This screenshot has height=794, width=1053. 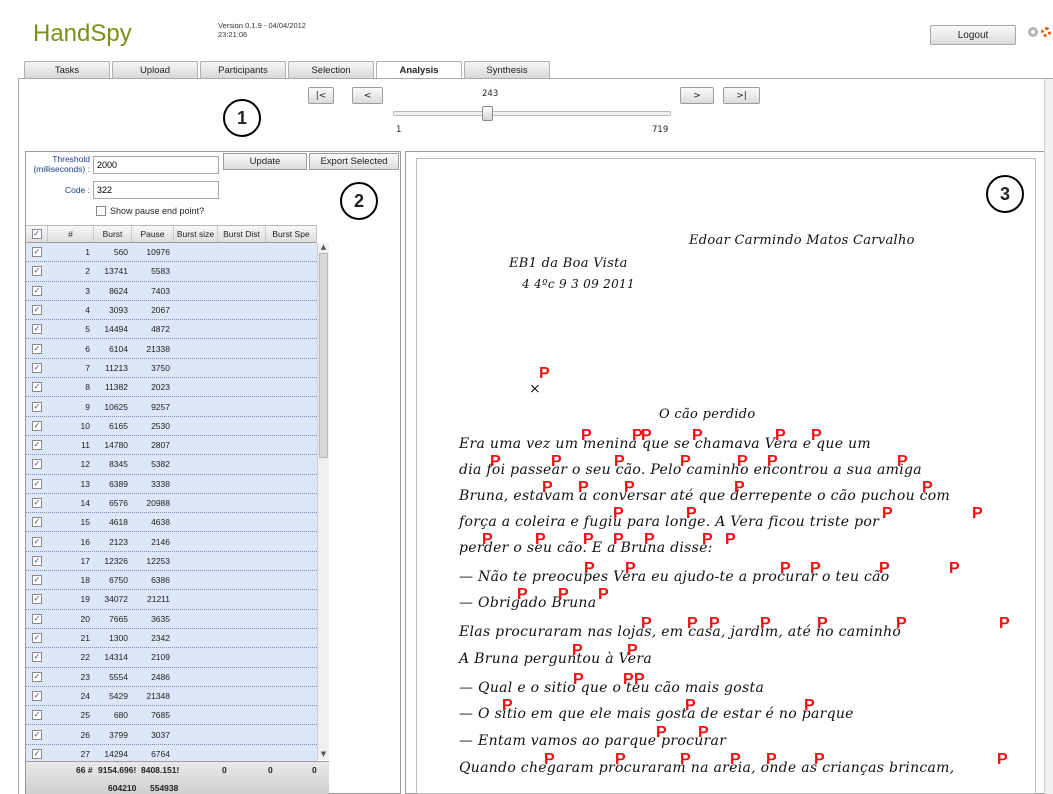 What do you see at coordinates (171, 330) in the screenshot?
I see `table-row: ✓ 5 14494 4872` at bounding box center [171, 330].